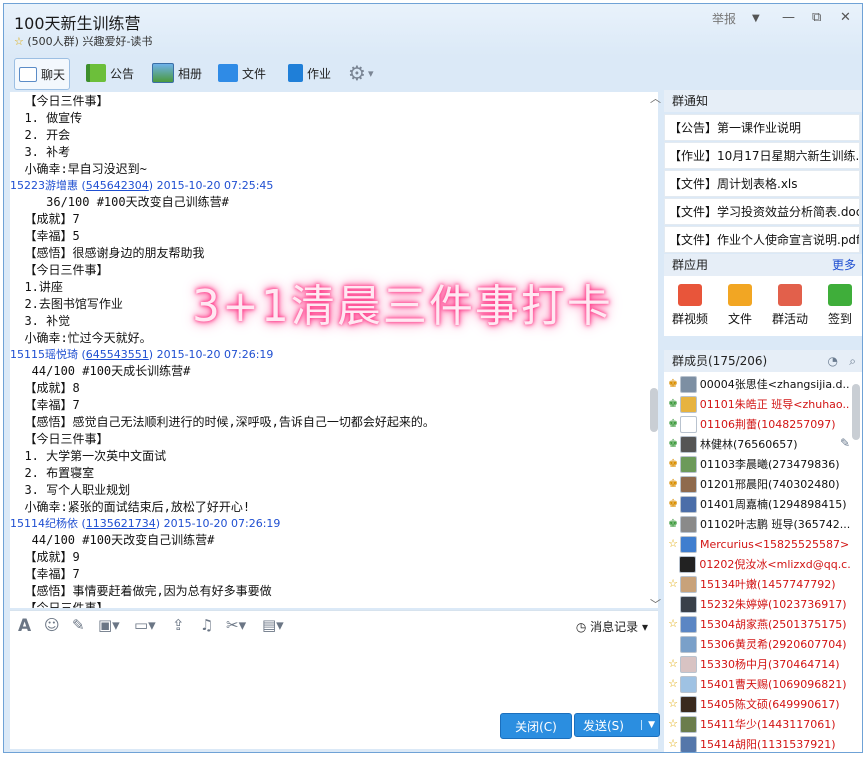 The width and height of the screenshot is (868, 758). I want to click on font-icon: A, so click(24, 626).